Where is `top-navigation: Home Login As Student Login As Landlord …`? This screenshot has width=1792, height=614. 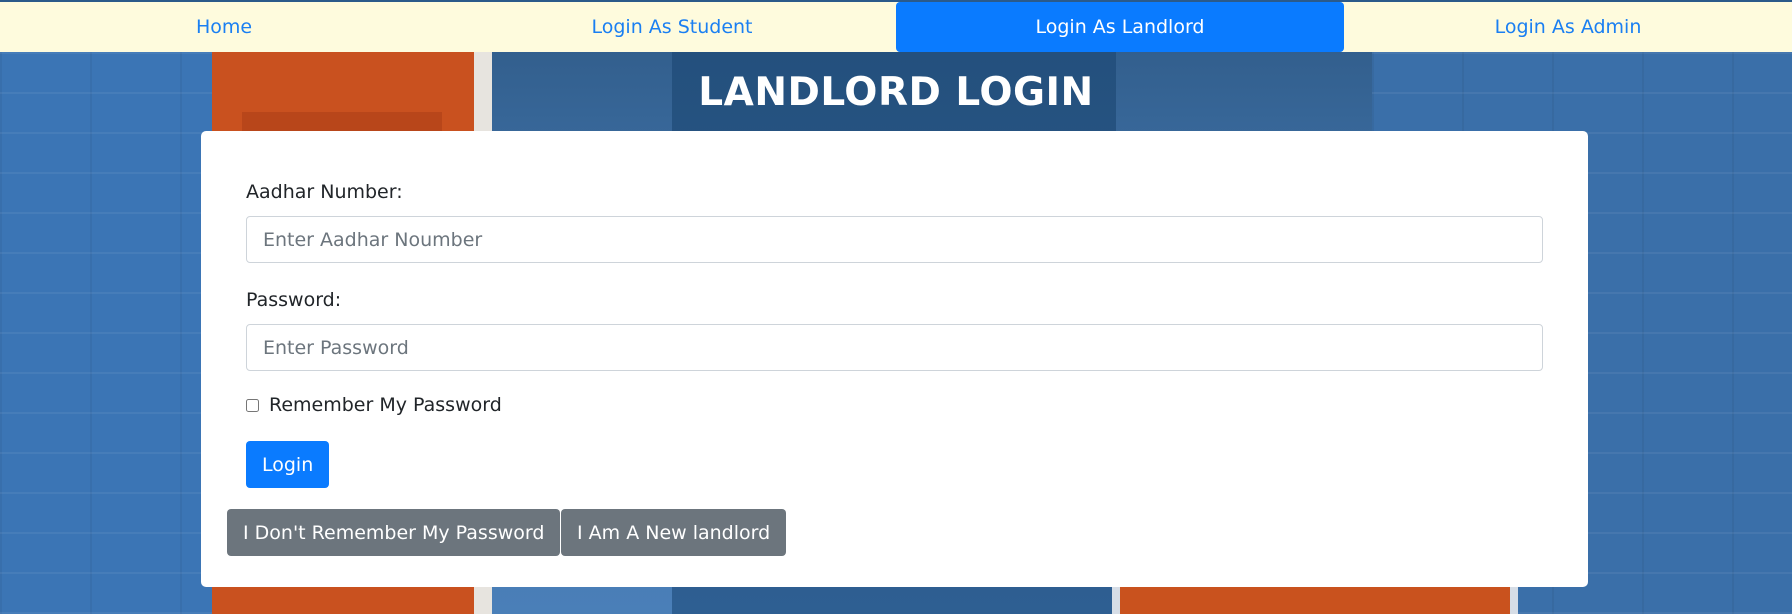
top-navigation: Home Login As Student Login As Landlord … is located at coordinates (896, 26).